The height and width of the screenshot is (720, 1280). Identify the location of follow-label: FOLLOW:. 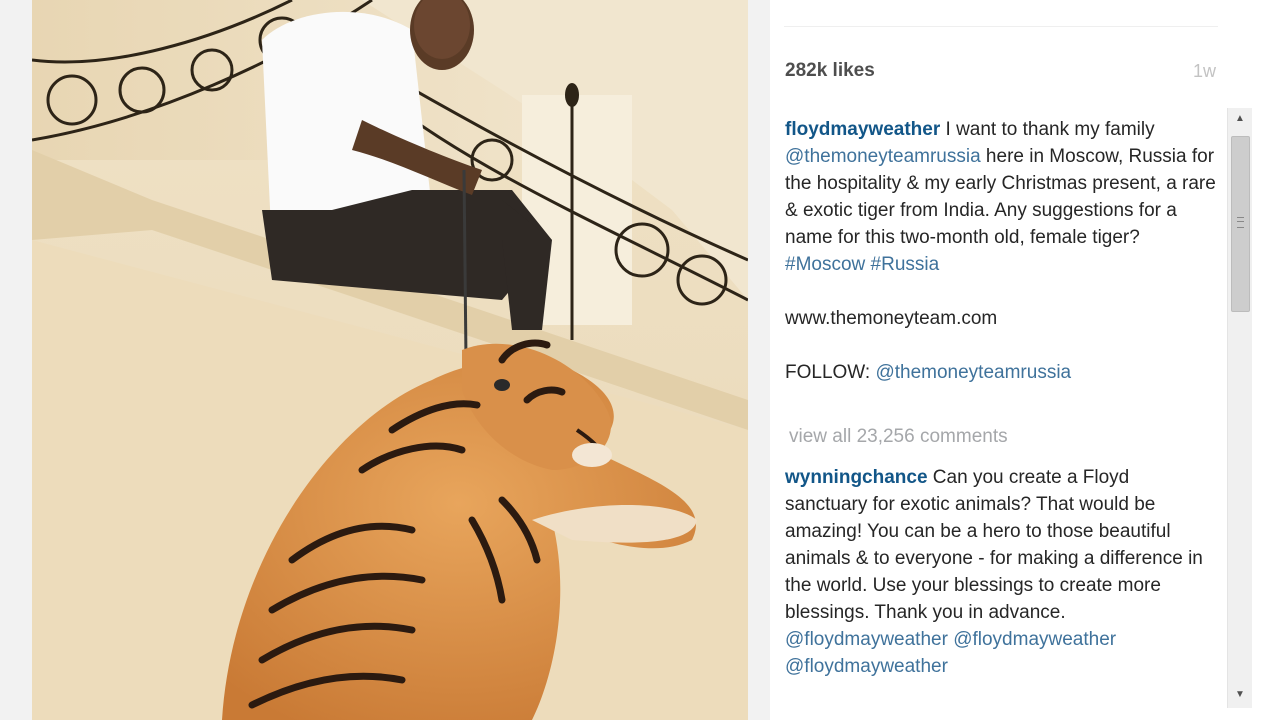
(830, 372).